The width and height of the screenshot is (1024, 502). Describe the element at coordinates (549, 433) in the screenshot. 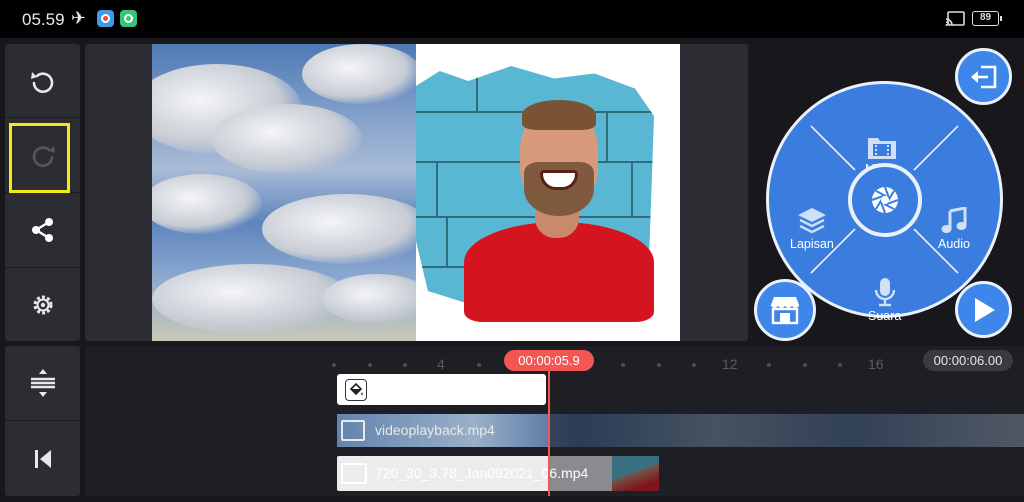

I see `playhead-line` at that location.